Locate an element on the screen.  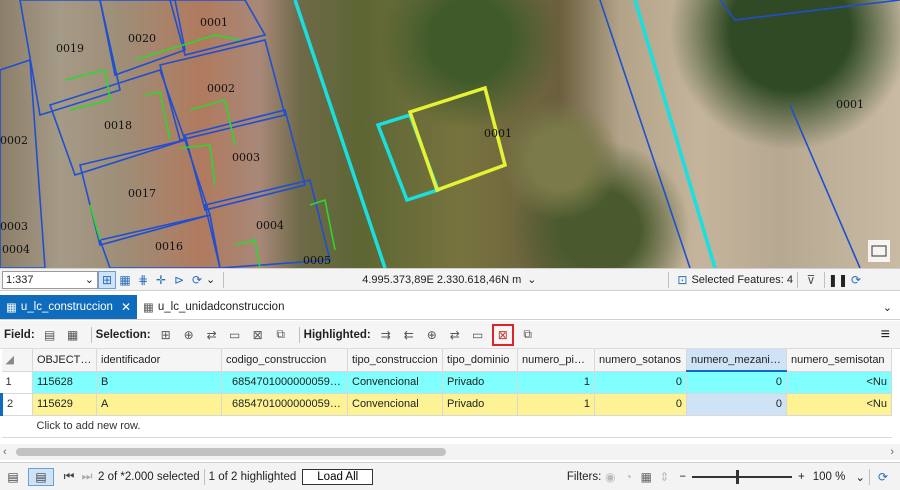
copy-highlighted-icon: ⧉ is located at coordinates (528, 335).